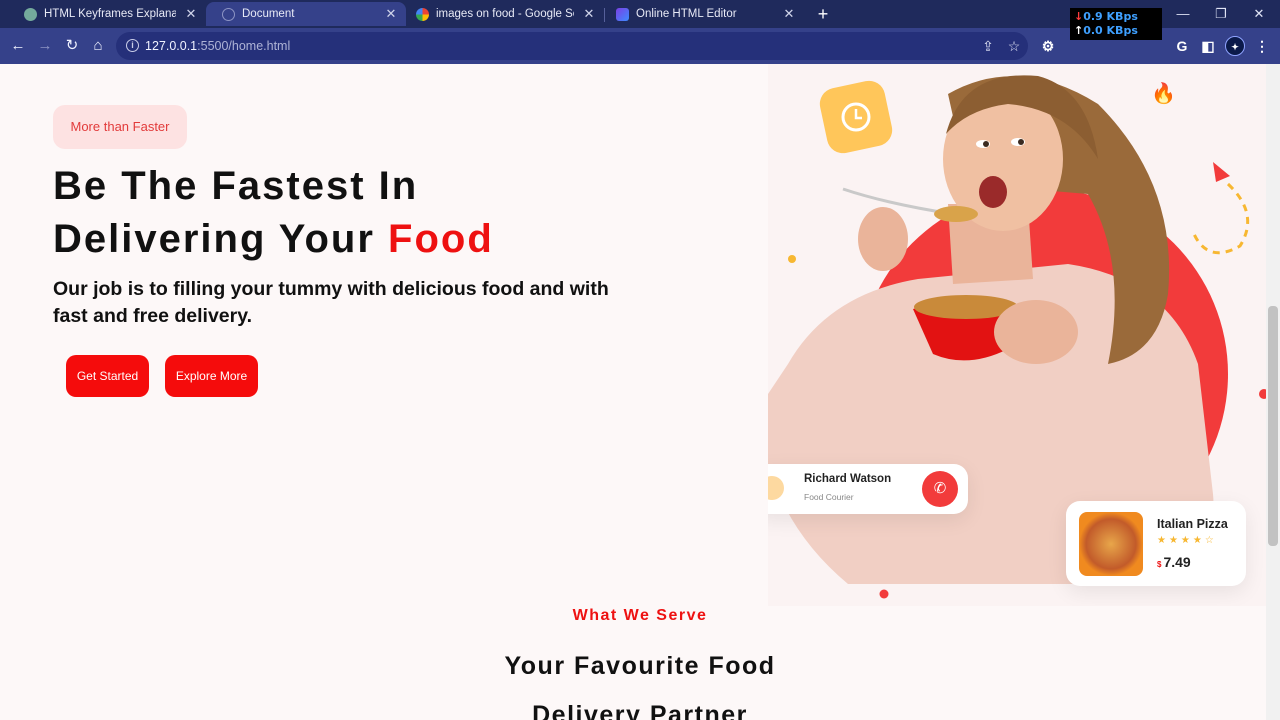 The height and width of the screenshot is (720, 1280). I want to click on get-started-button: Get Started, so click(107, 376).